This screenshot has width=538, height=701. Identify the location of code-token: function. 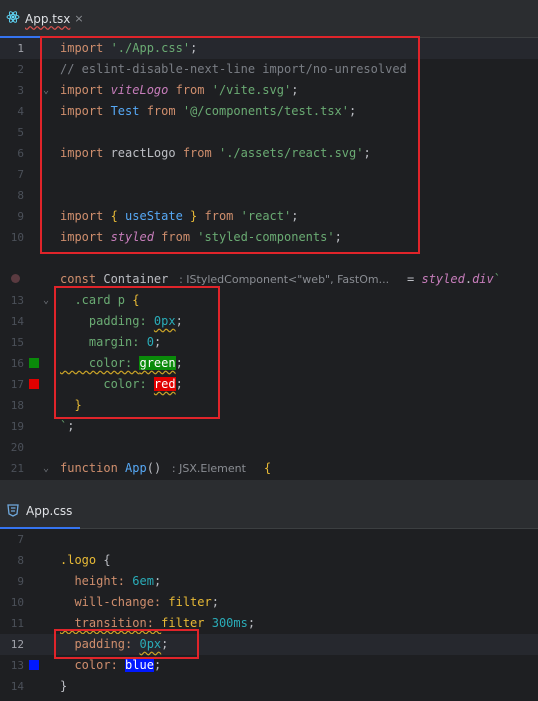
(93, 468).